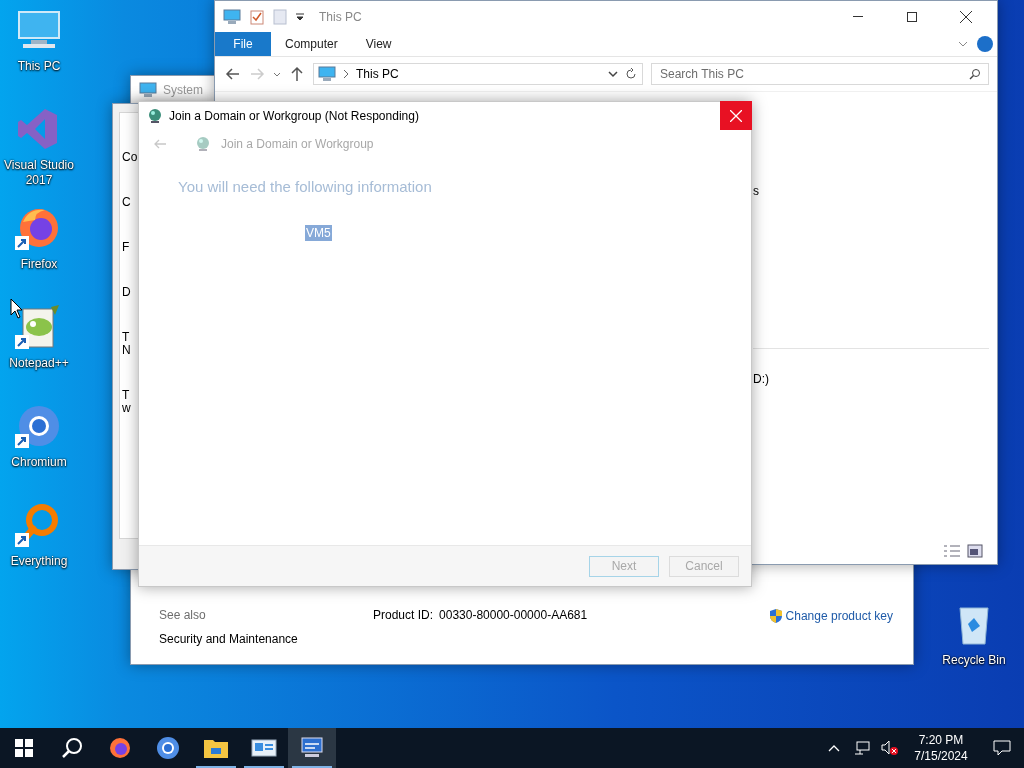 The height and width of the screenshot is (768, 1024). What do you see at coordinates (820, 74) in the screenshot?
I see `search-field: Search This PC` at bounding box center [820, 74].